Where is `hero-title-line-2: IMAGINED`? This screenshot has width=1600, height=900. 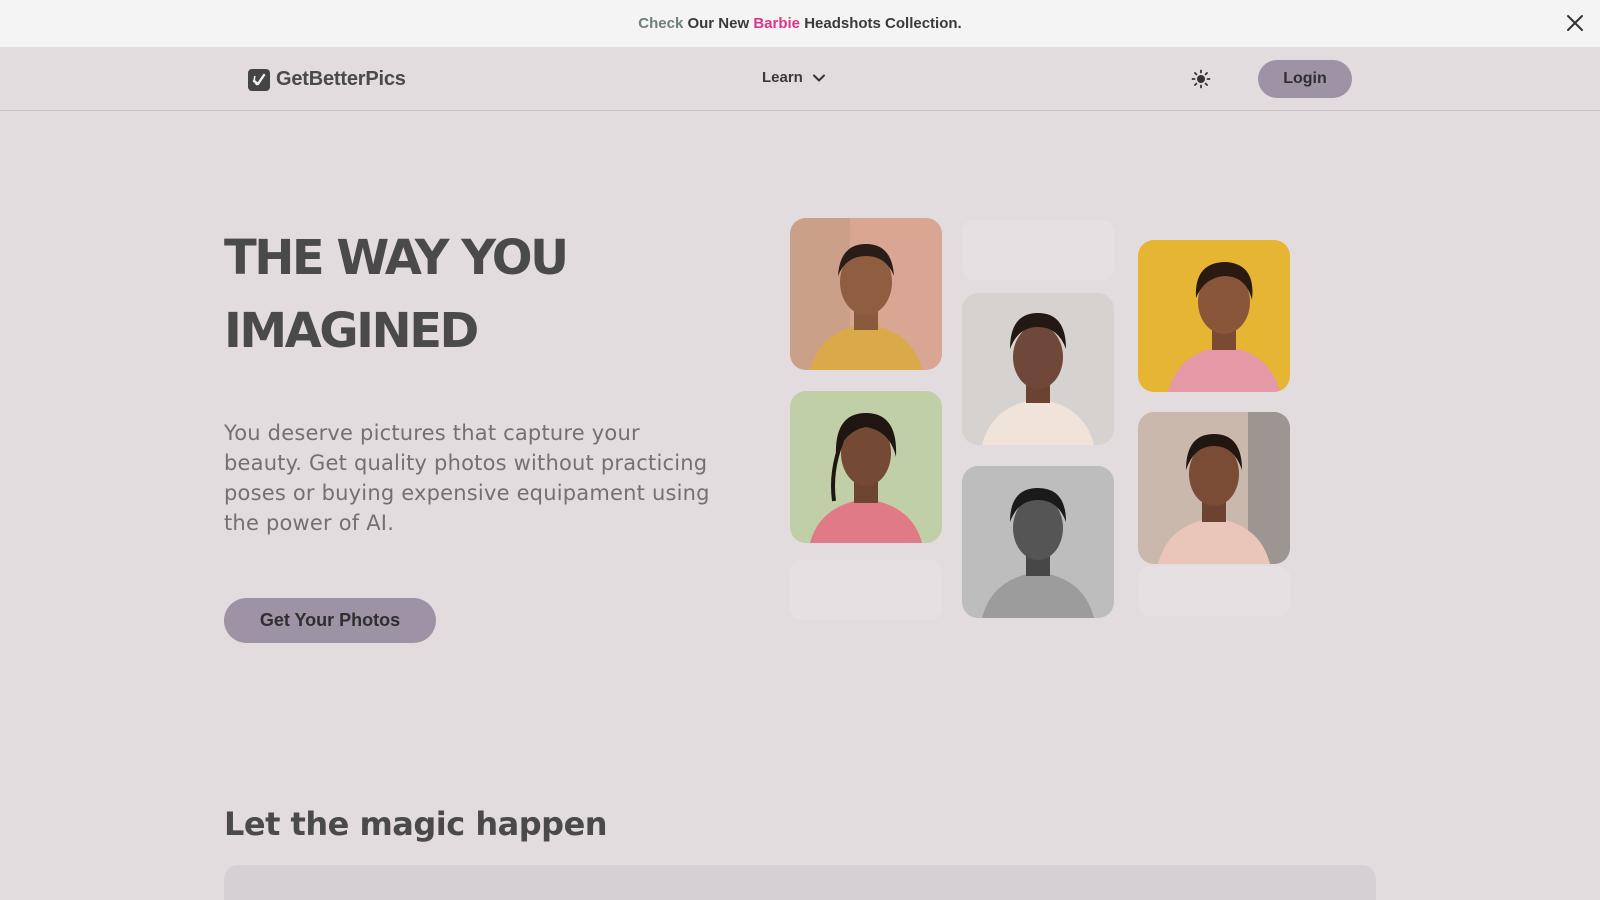 hero-title-line-2: IMAGINED is located at coordinates (351, 331).